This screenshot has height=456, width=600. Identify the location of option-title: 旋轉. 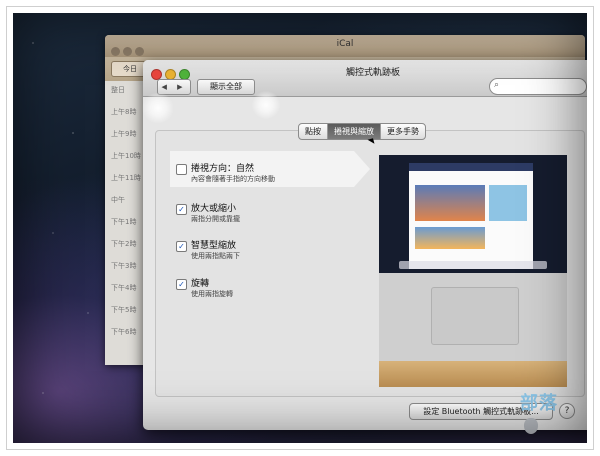
(200, 284).